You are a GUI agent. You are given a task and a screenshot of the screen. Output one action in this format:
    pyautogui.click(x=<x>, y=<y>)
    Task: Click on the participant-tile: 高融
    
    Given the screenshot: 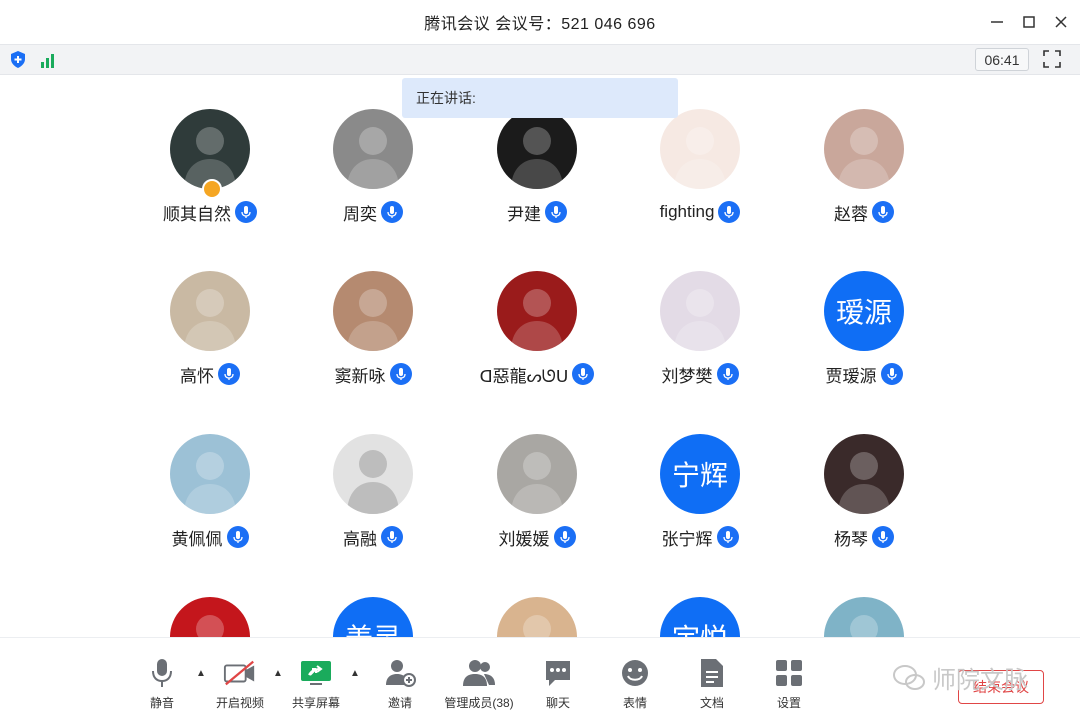 What is the action you would take?
    pyautogui.click(x=373, y=509)
    